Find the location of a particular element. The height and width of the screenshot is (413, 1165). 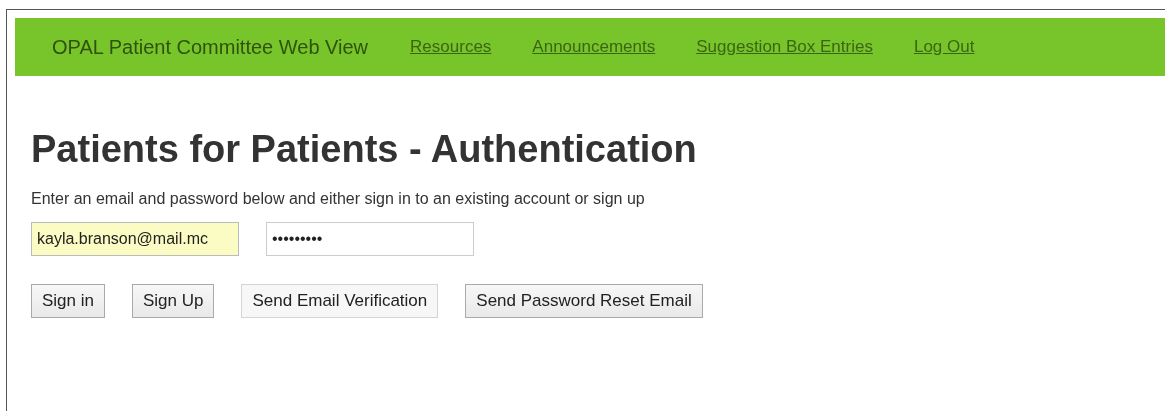

instructions-text: Enter an email and password below and either sign in to an existing account or sign up is located at coordinates (338, 199).